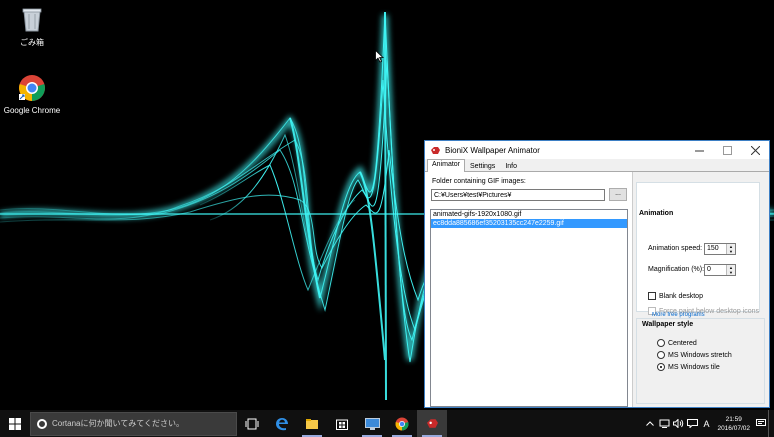  I want to click on tab-strip: Animator Settings Info, so click(597, 165).